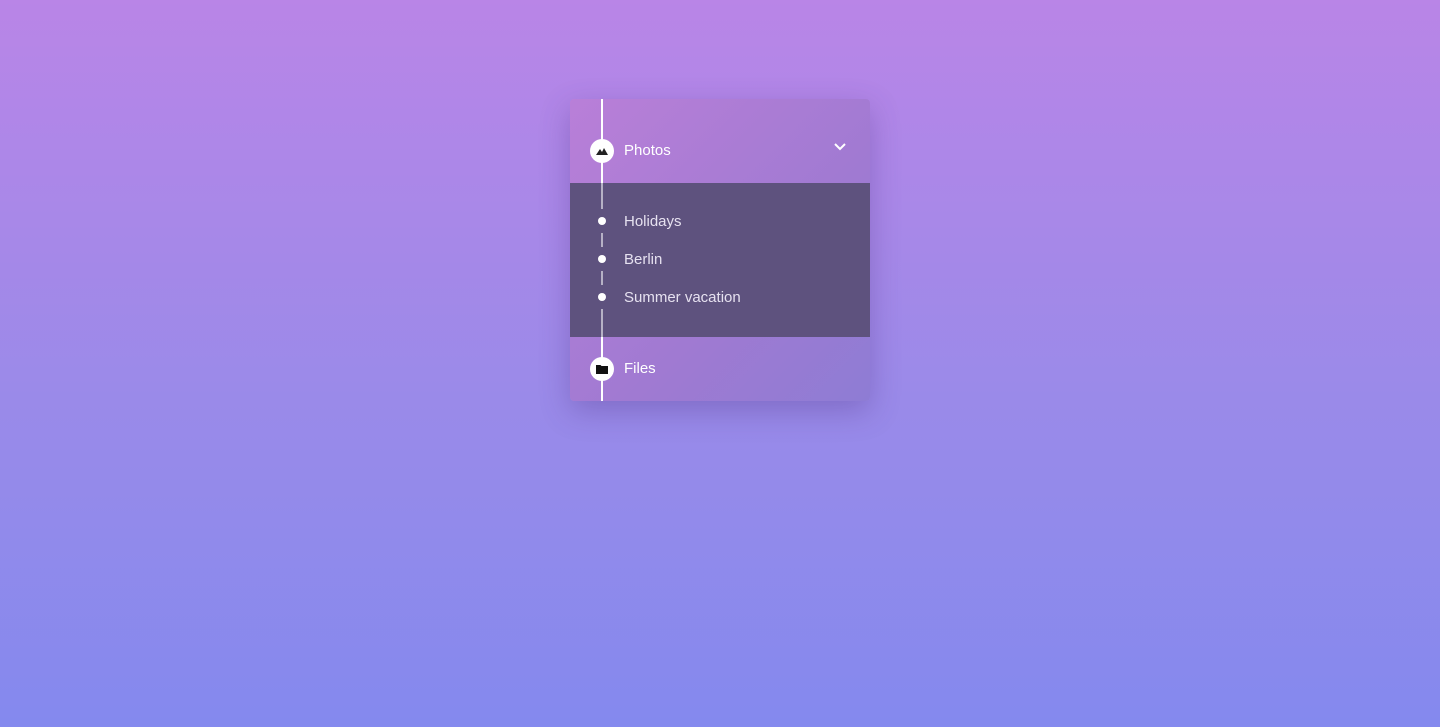 The image size is (1440, 727). I want to click on submenu-label: Berlin, so click(643, 259).